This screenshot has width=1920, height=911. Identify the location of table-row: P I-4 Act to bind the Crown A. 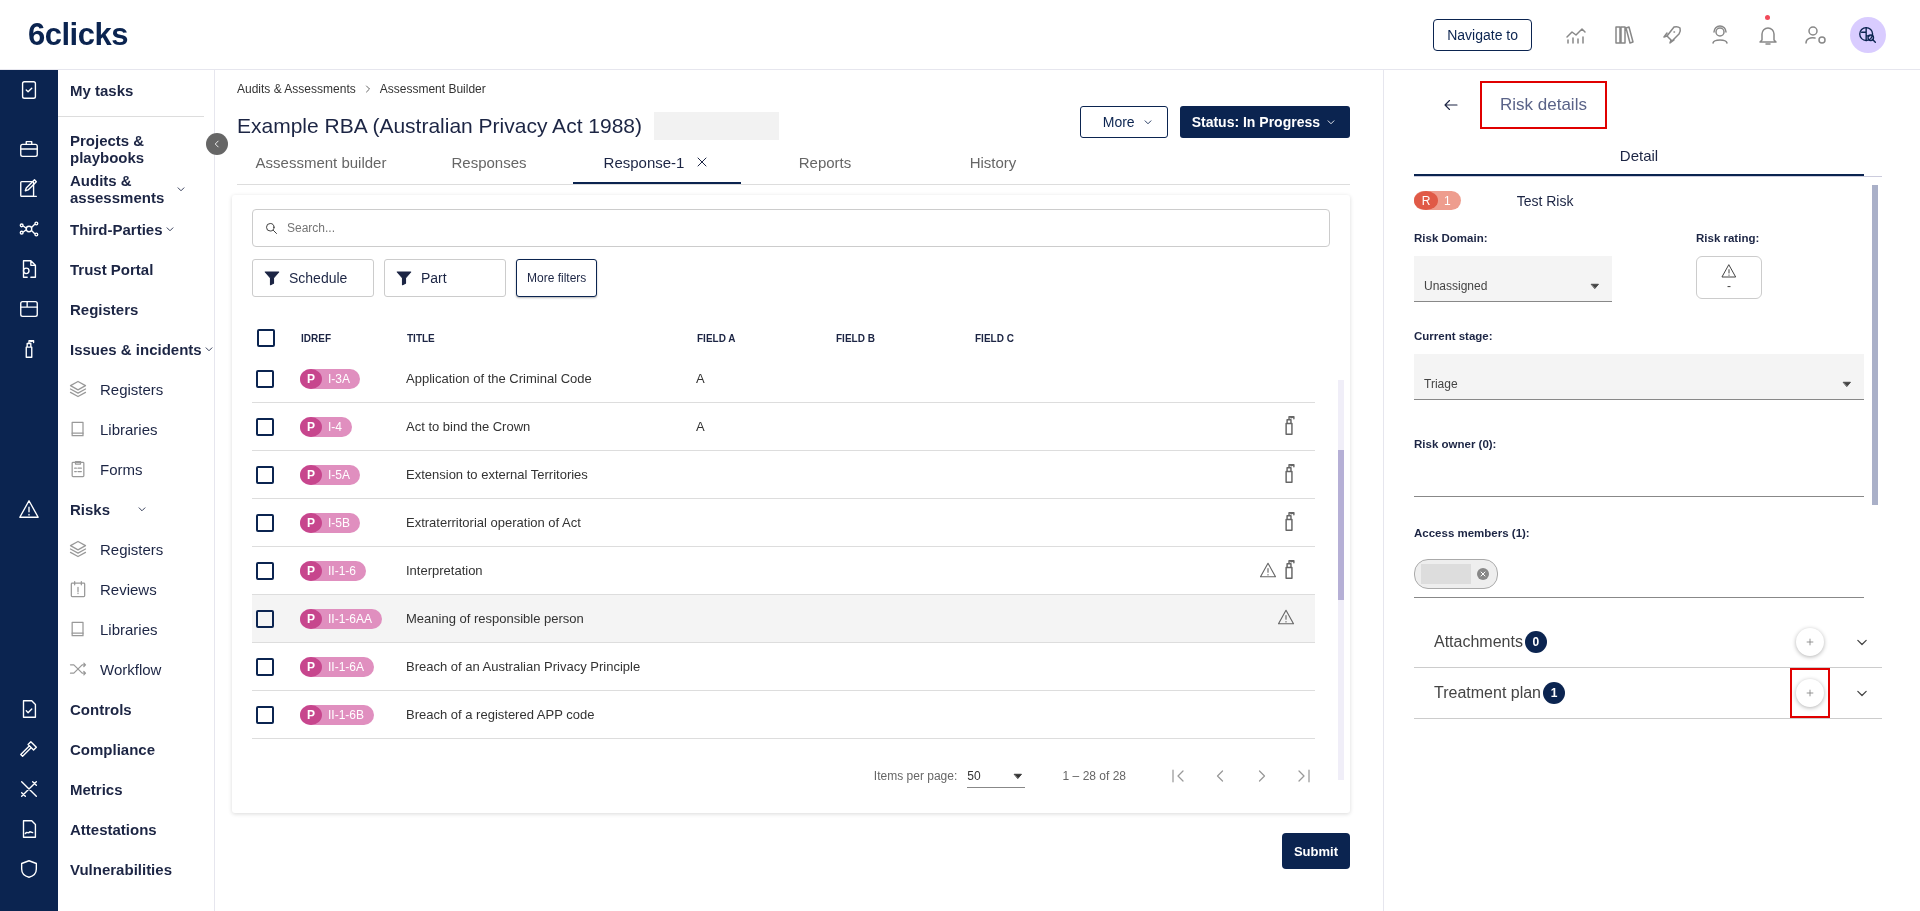
(787, 426).